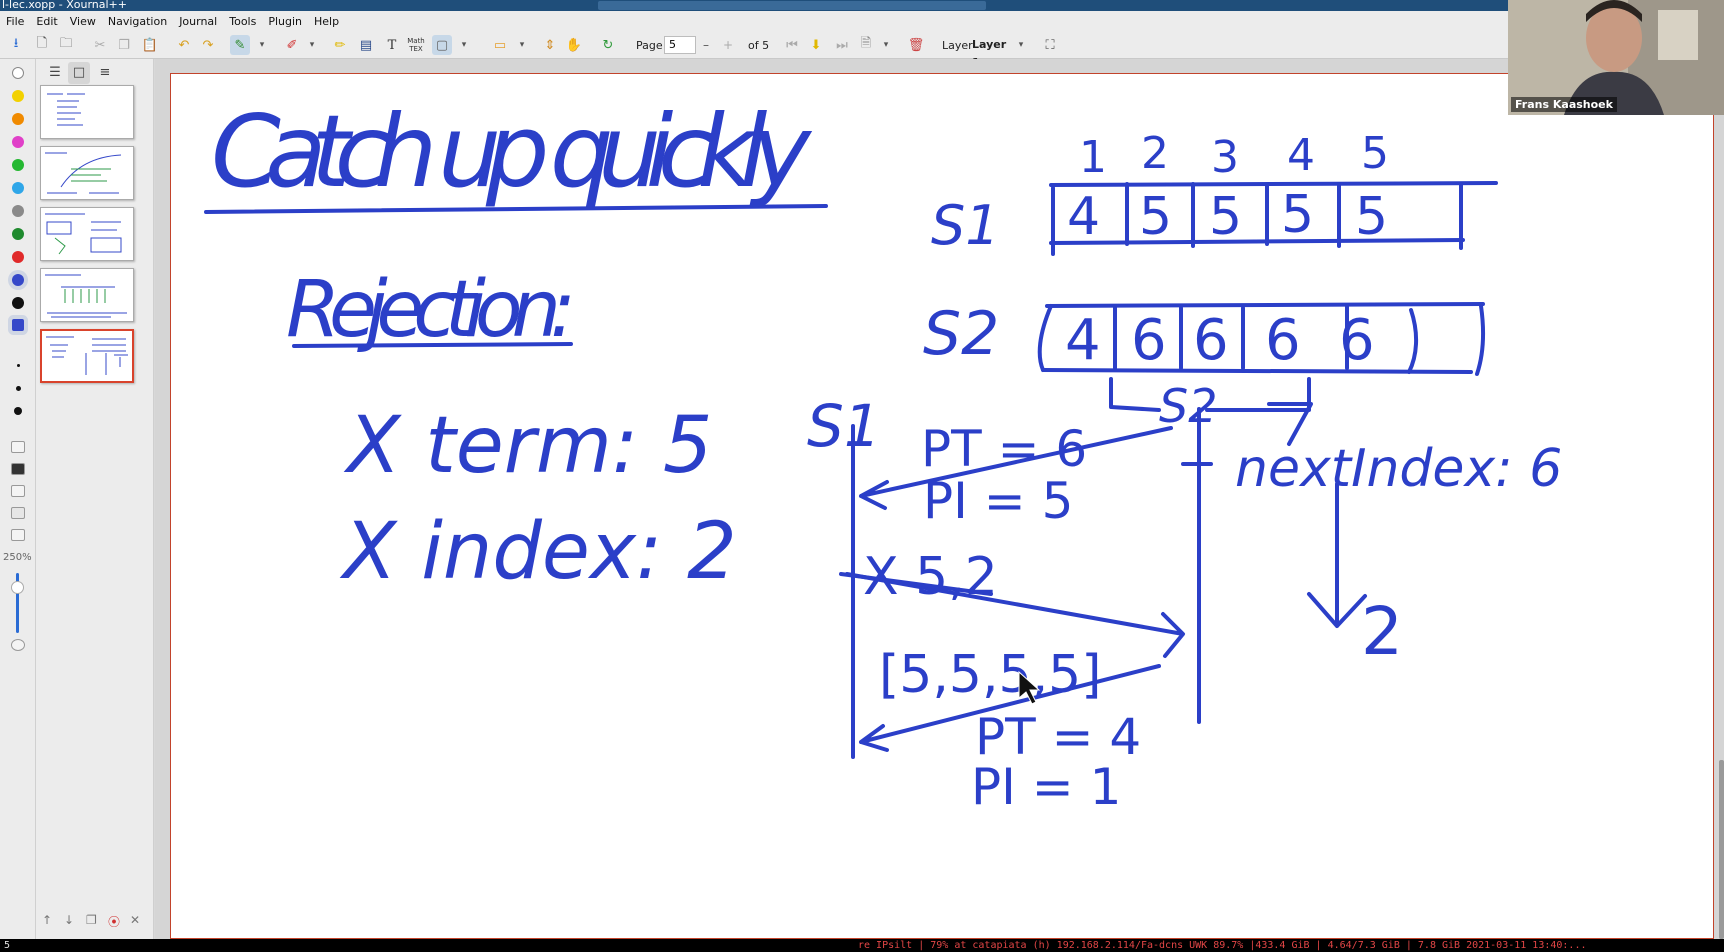  Describe the element at coordinates (416, 45) in the screenshot. I see `math-tex-icon: Math TEX` at that location.